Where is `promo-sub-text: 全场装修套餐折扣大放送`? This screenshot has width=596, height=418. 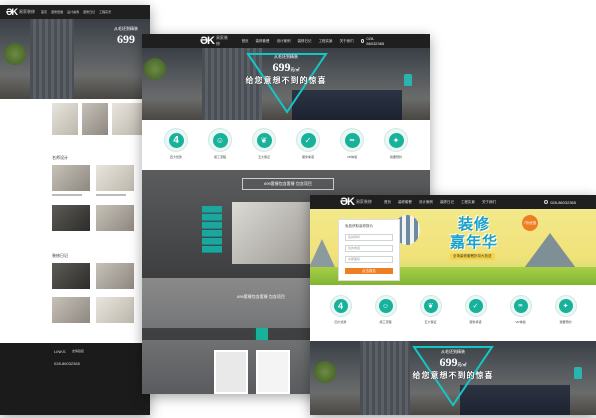
promo-sub-text: 全场装修套餐折扣大放送 is located at coordinates (472, 256).